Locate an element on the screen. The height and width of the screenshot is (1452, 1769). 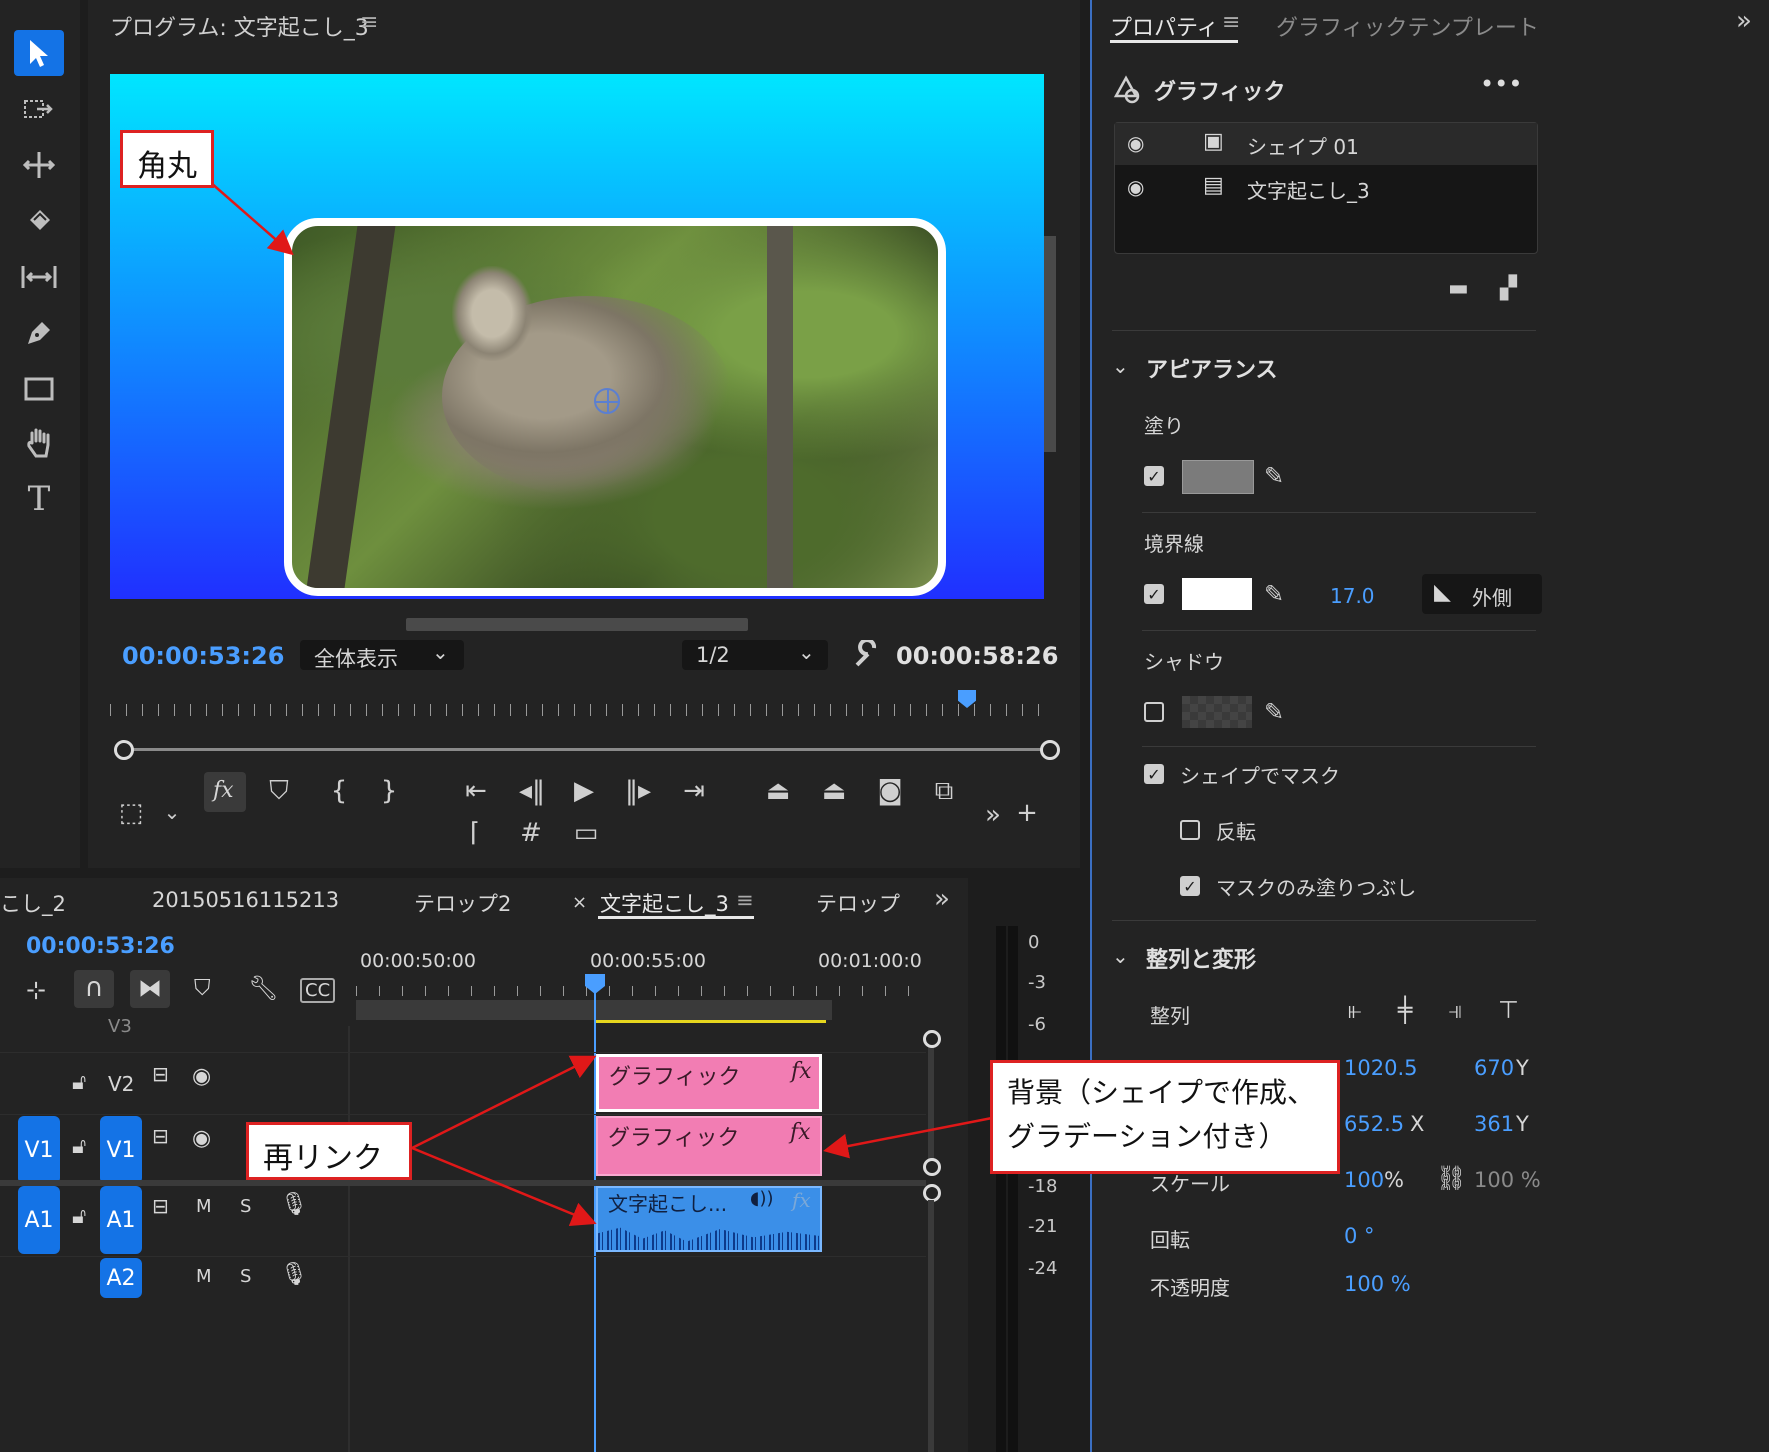
mark-in-icon: { is located at coordinates (339, 791).